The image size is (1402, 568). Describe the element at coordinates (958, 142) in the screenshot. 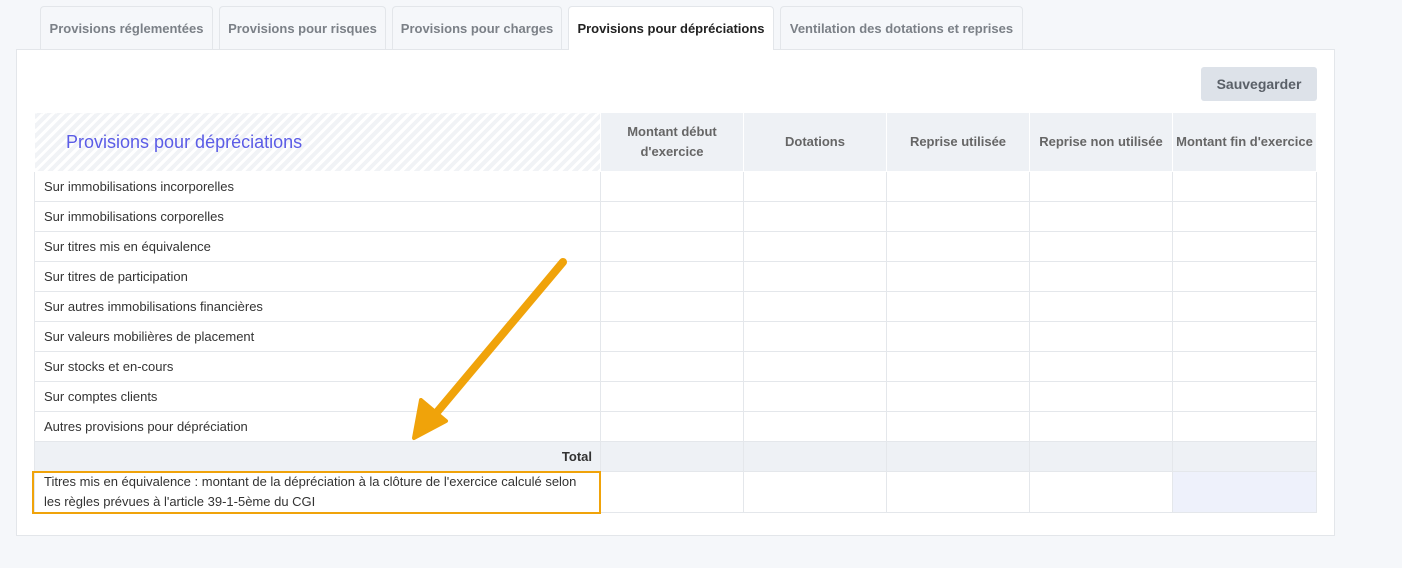

I see `column-header-reprise-utilisee: Reprise utilisée` at that location.